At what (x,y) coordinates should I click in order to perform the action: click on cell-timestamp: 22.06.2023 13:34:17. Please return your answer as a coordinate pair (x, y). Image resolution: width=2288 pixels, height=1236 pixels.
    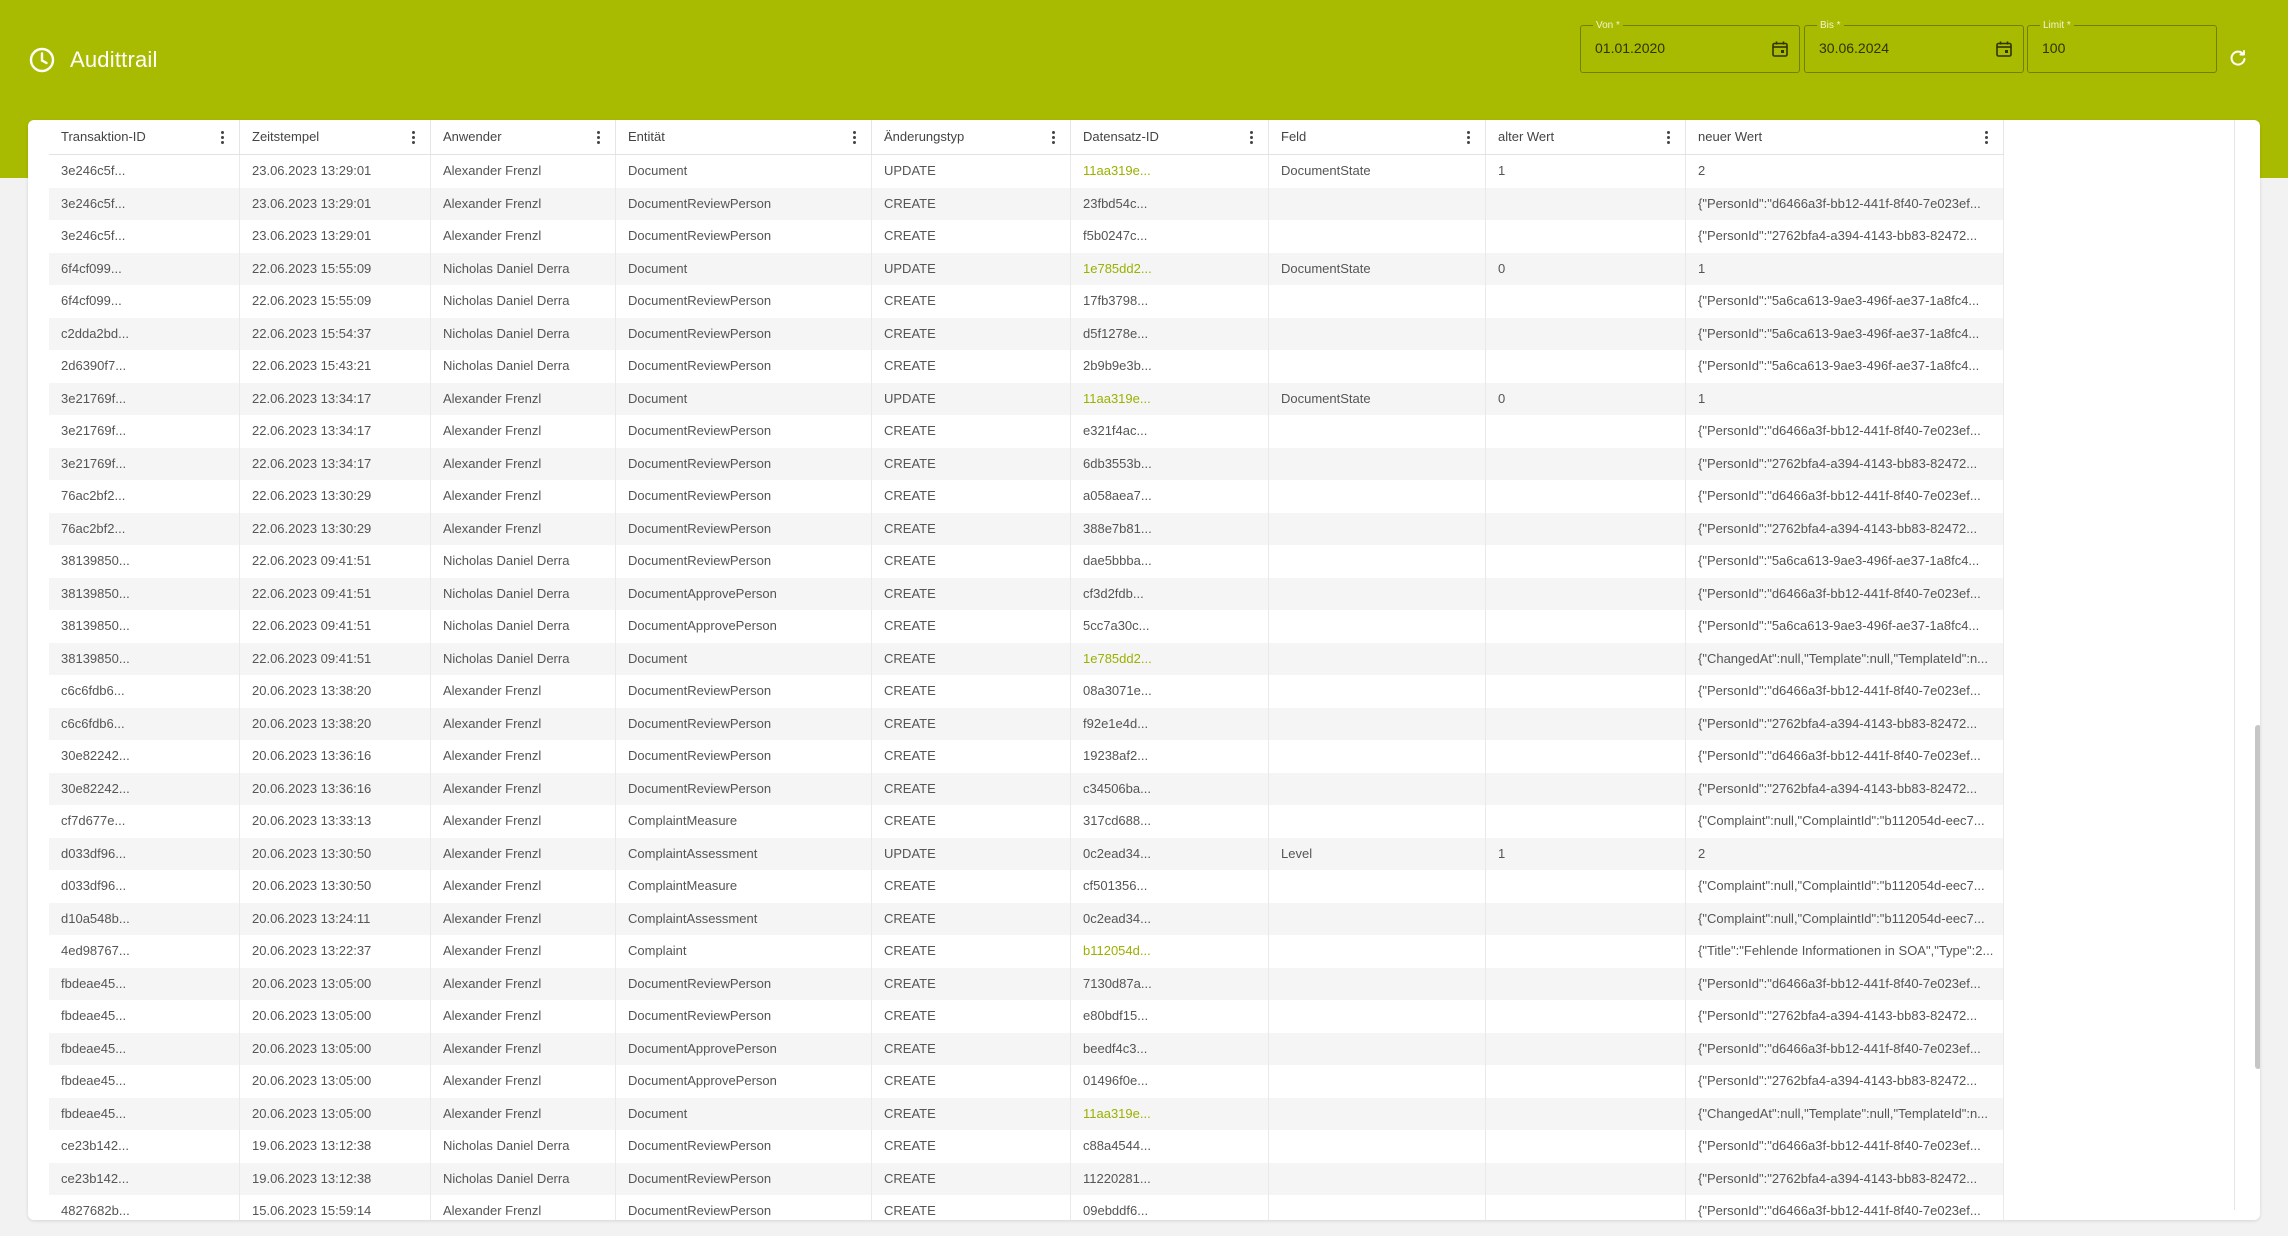
    Looking at the image, I should click on (335, 463).